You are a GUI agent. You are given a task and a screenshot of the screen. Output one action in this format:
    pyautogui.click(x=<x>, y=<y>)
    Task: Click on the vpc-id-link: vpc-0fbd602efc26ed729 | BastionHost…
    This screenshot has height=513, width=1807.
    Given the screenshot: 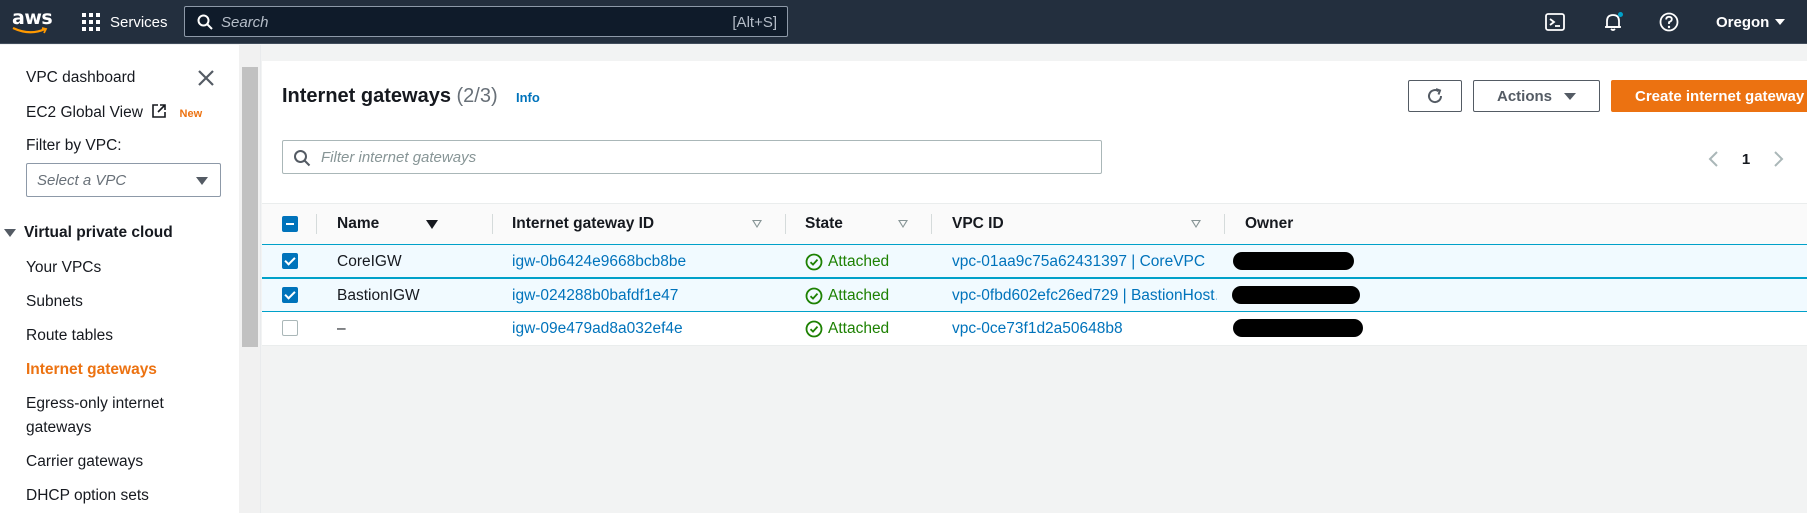 What is the action you would take?
    pyautogui.click(x=1084, y=295)
    